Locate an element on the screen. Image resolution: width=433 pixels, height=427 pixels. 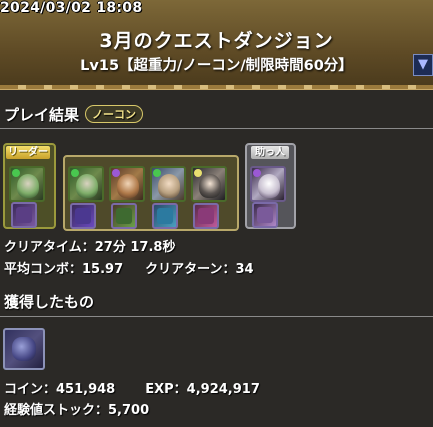
clear-time-row: クリアタイム：27分 17.8秒 is located at coordinates (93, 245).